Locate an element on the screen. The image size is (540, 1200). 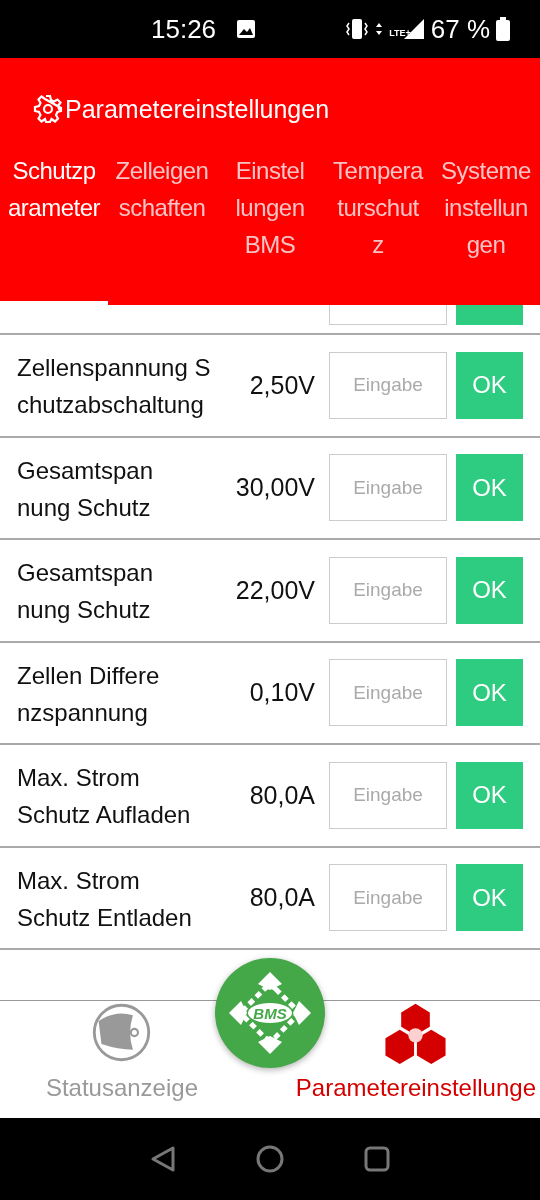
image-icon is located at coordinates (246, 29).